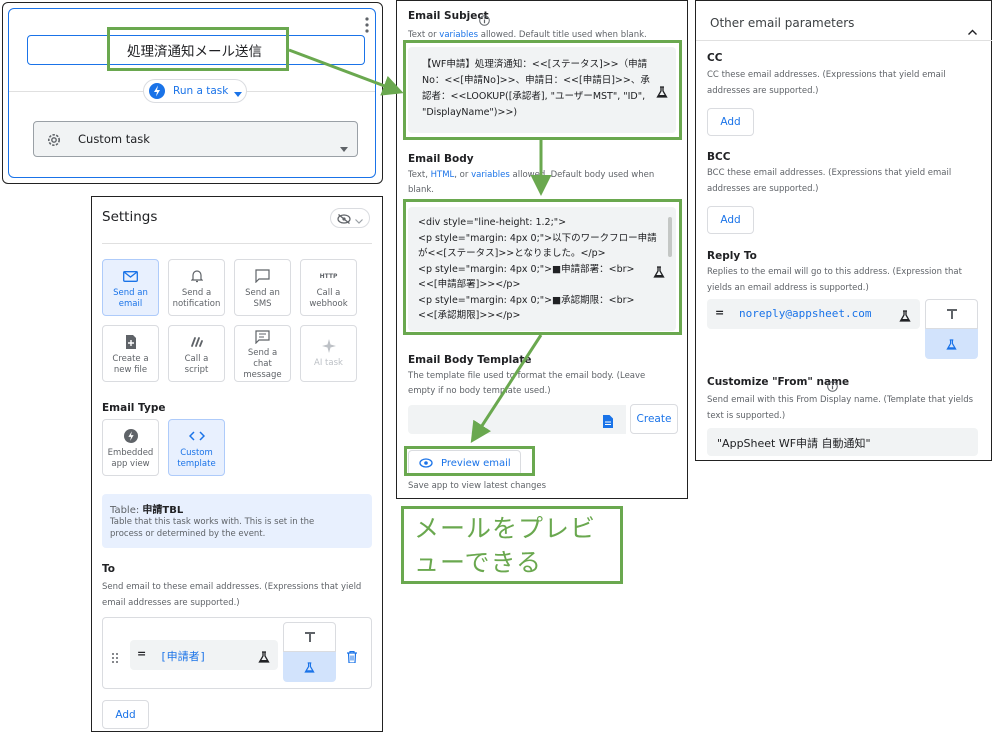 The width and height of the screenshot is (992, 732). Describe the element at coordinates (346, 72) in the screenshot. I see `arrow-title-to-subject` at that location.